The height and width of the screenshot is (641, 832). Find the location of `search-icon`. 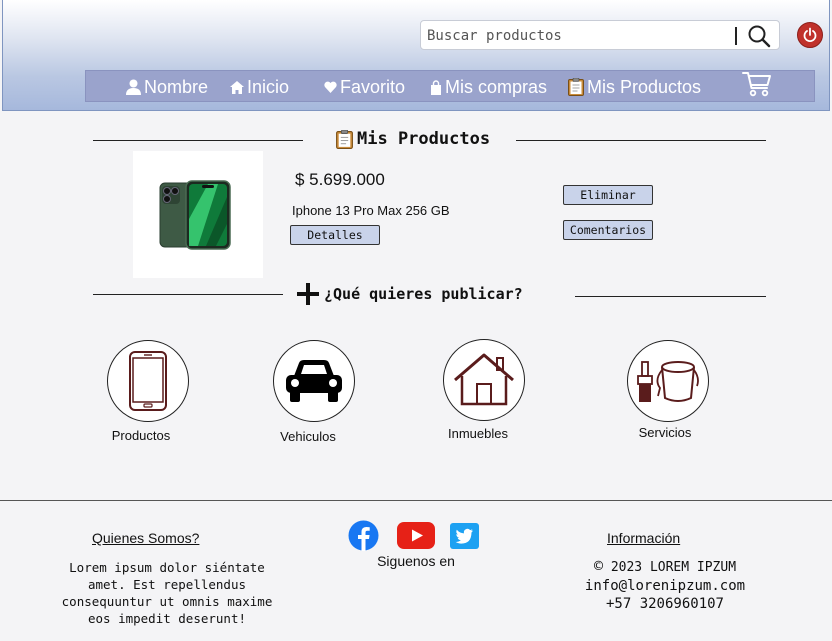

search-icon is located at coordinates (759, 36).